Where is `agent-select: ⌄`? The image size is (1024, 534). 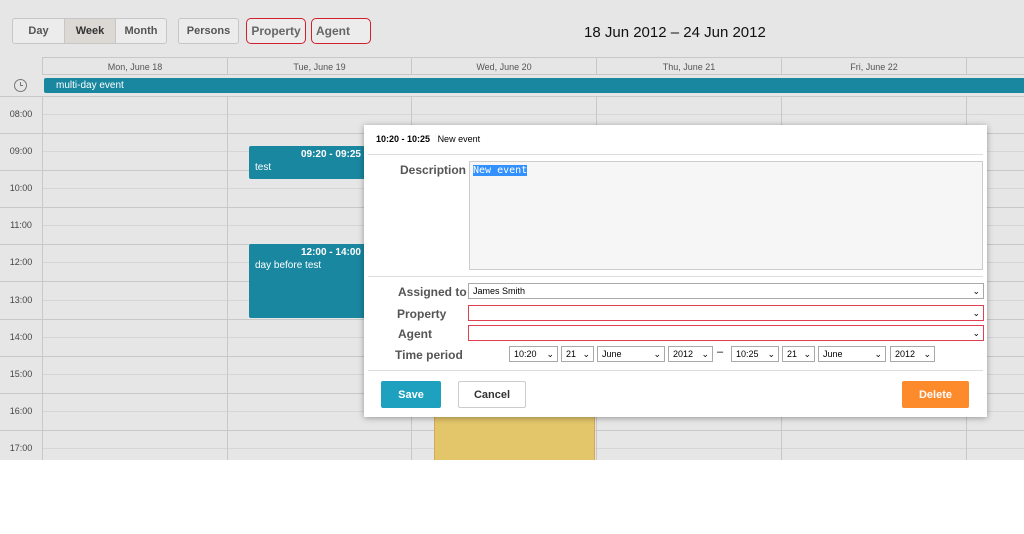 agent-select: ⌄ is located at coordinates (726, 333).